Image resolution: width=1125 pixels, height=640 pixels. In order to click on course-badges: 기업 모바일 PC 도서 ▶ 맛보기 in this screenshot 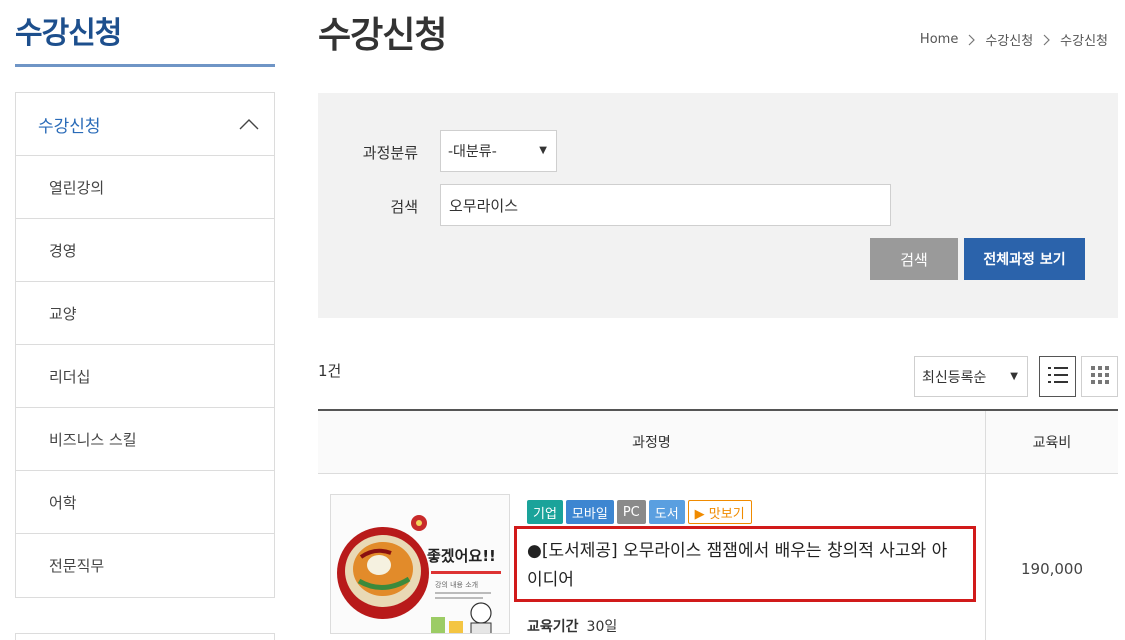, I will do `click(639, 512)`.